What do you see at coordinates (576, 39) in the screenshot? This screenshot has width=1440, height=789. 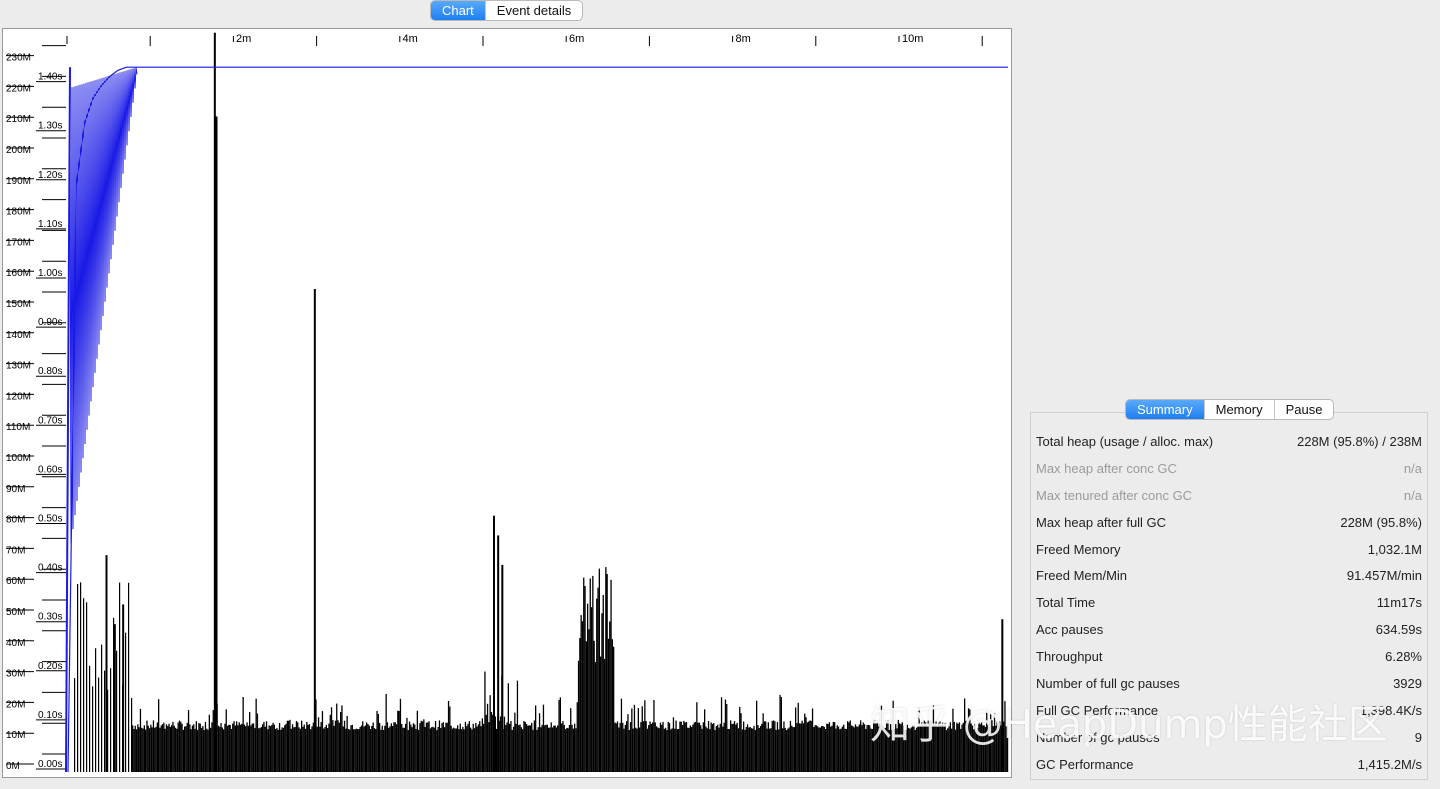 I see `x-tick-label: 6m` at bounding box center [576, 39].